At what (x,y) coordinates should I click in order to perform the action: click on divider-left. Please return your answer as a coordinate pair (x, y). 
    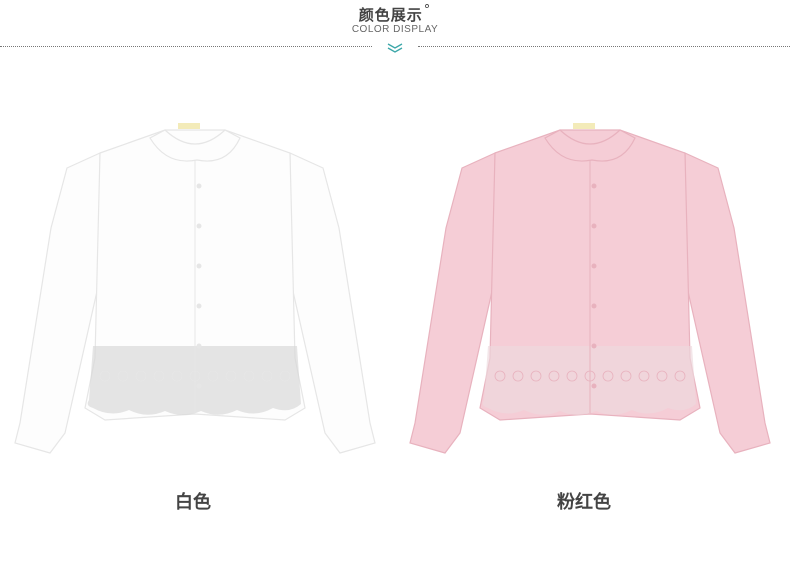
    Looking at the image, I should click on (186, 46).